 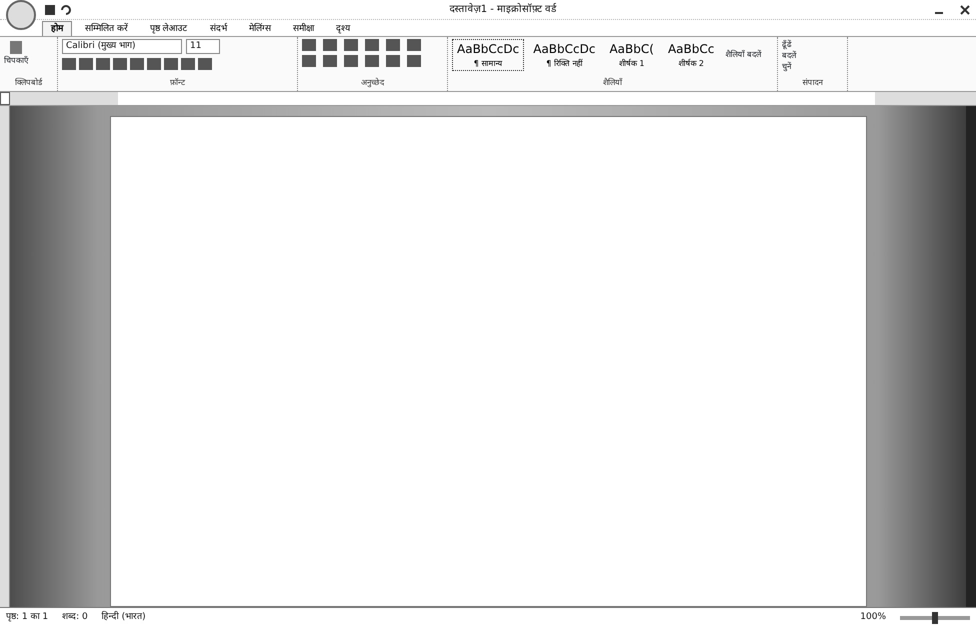 I want to click on office-button, so click(x=21, y=15).